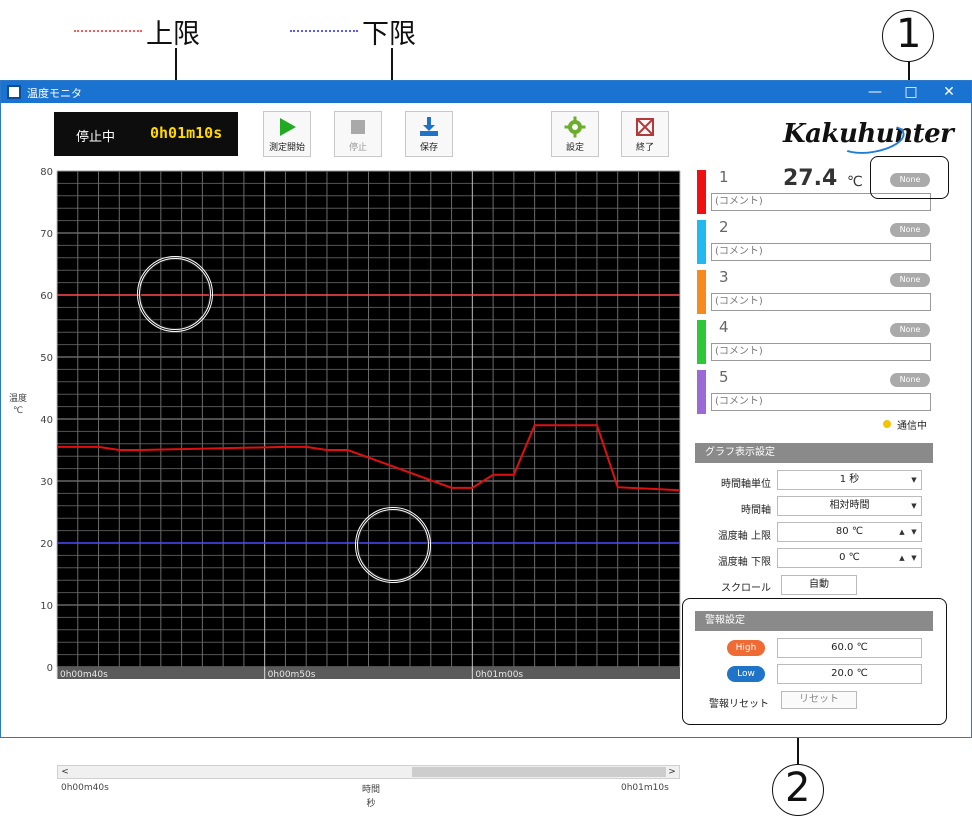 Image resolution: width=972 pixels, height=828 pixels. What do you see at coordinates (819, 585) in the screenshot?
I see `scroll-mode-button: 自動` at bounding box center [819, 585].